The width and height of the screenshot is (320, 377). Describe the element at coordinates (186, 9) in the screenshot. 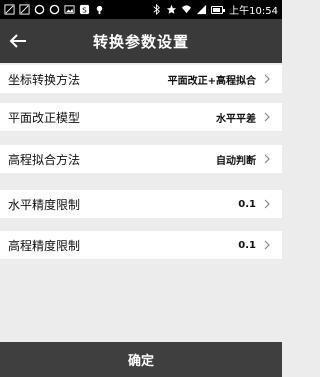

I see `wifi-icon` at that location.